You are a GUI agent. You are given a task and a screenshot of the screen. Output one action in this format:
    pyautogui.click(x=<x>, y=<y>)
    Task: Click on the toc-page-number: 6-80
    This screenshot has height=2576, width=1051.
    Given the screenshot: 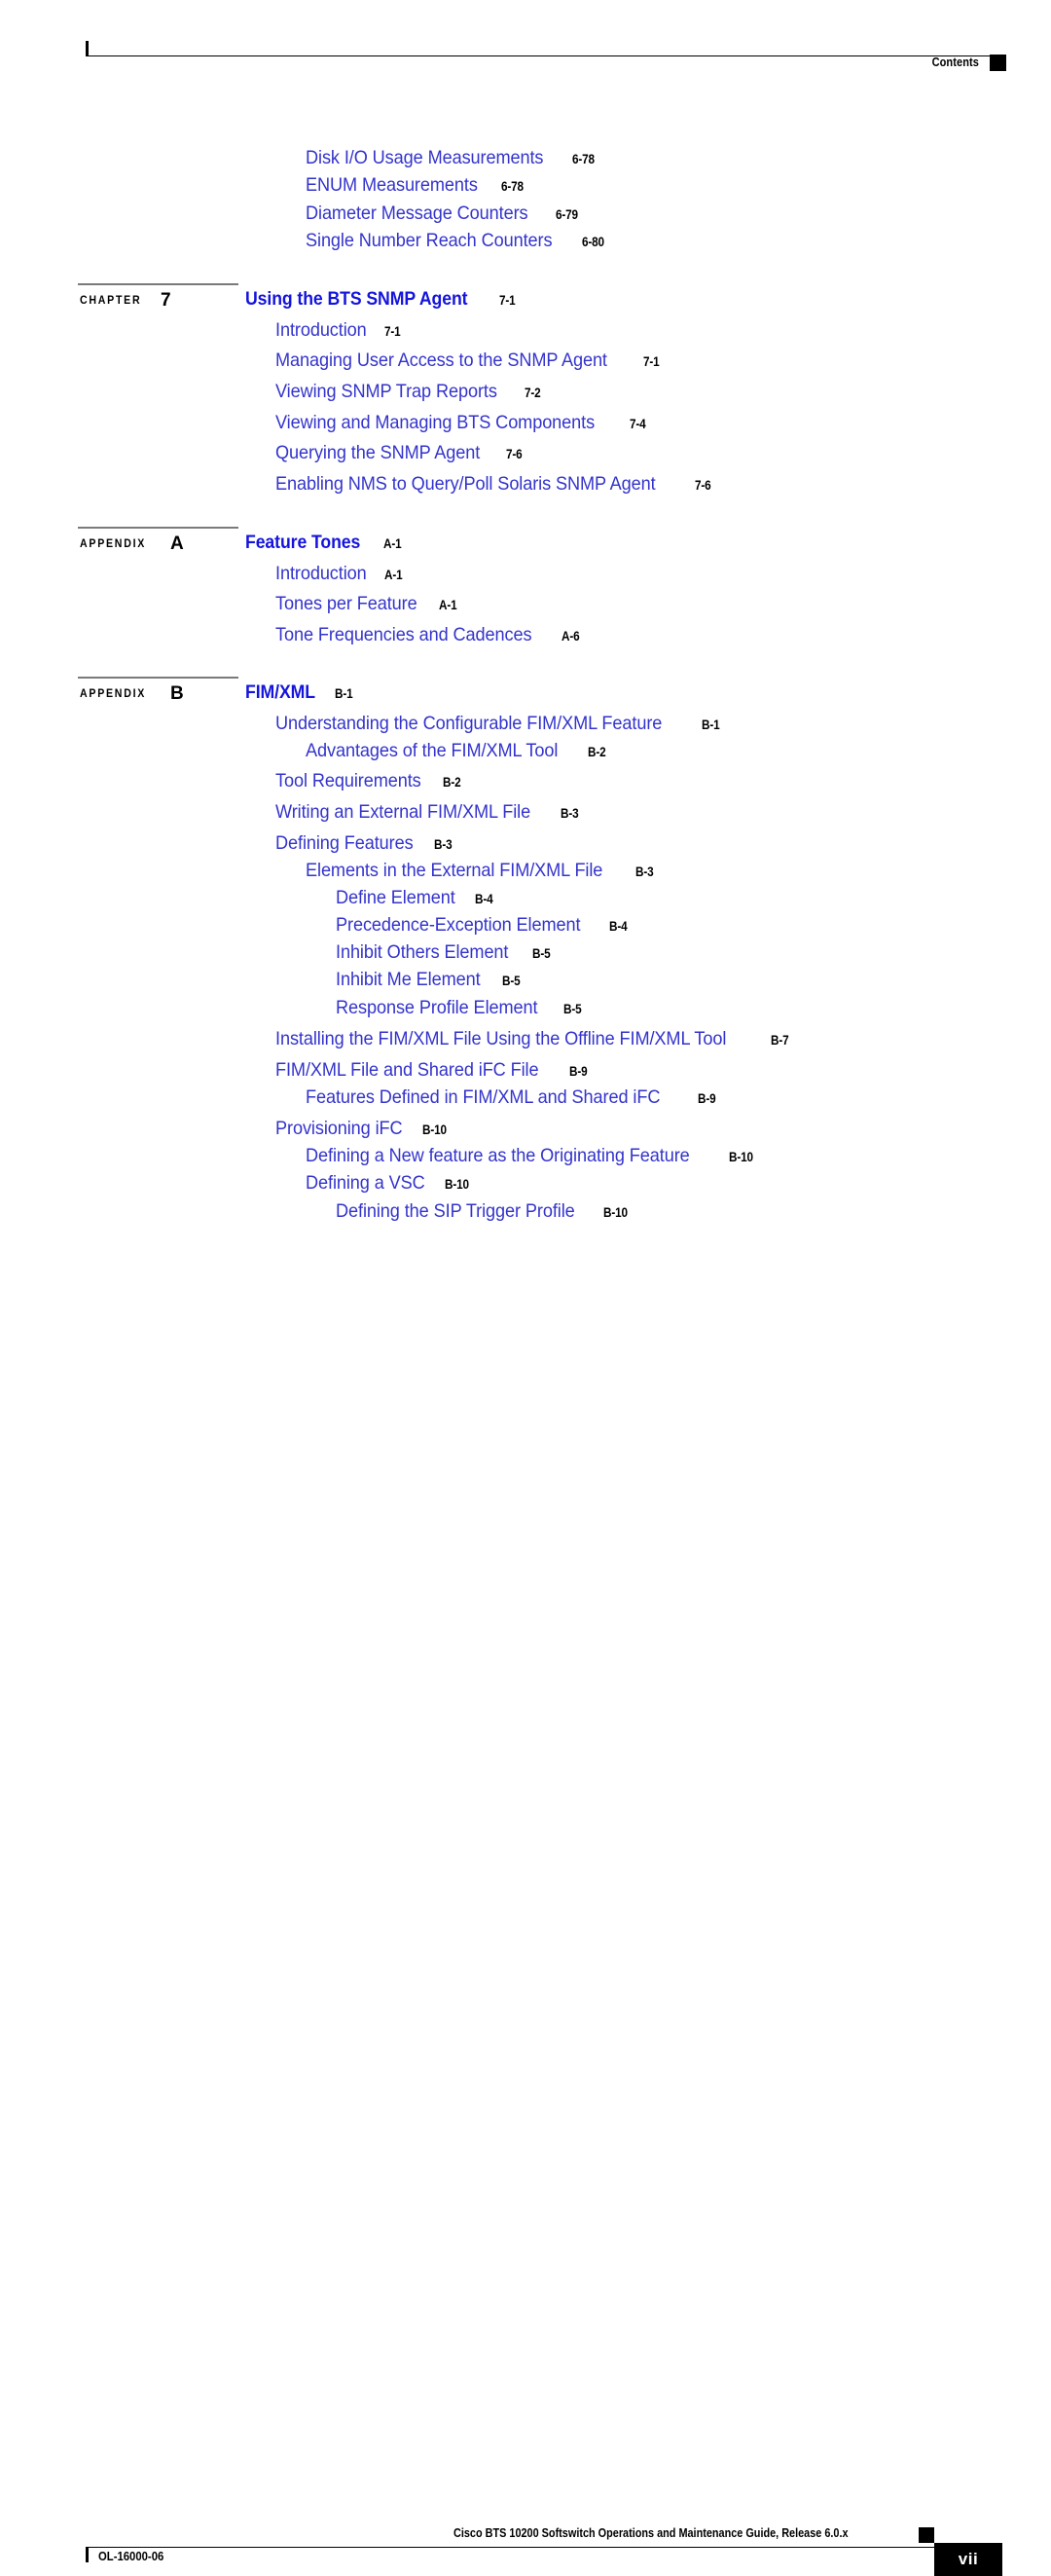 What is the action you would take?
    pyautogui.click(x=592, y=241)
    